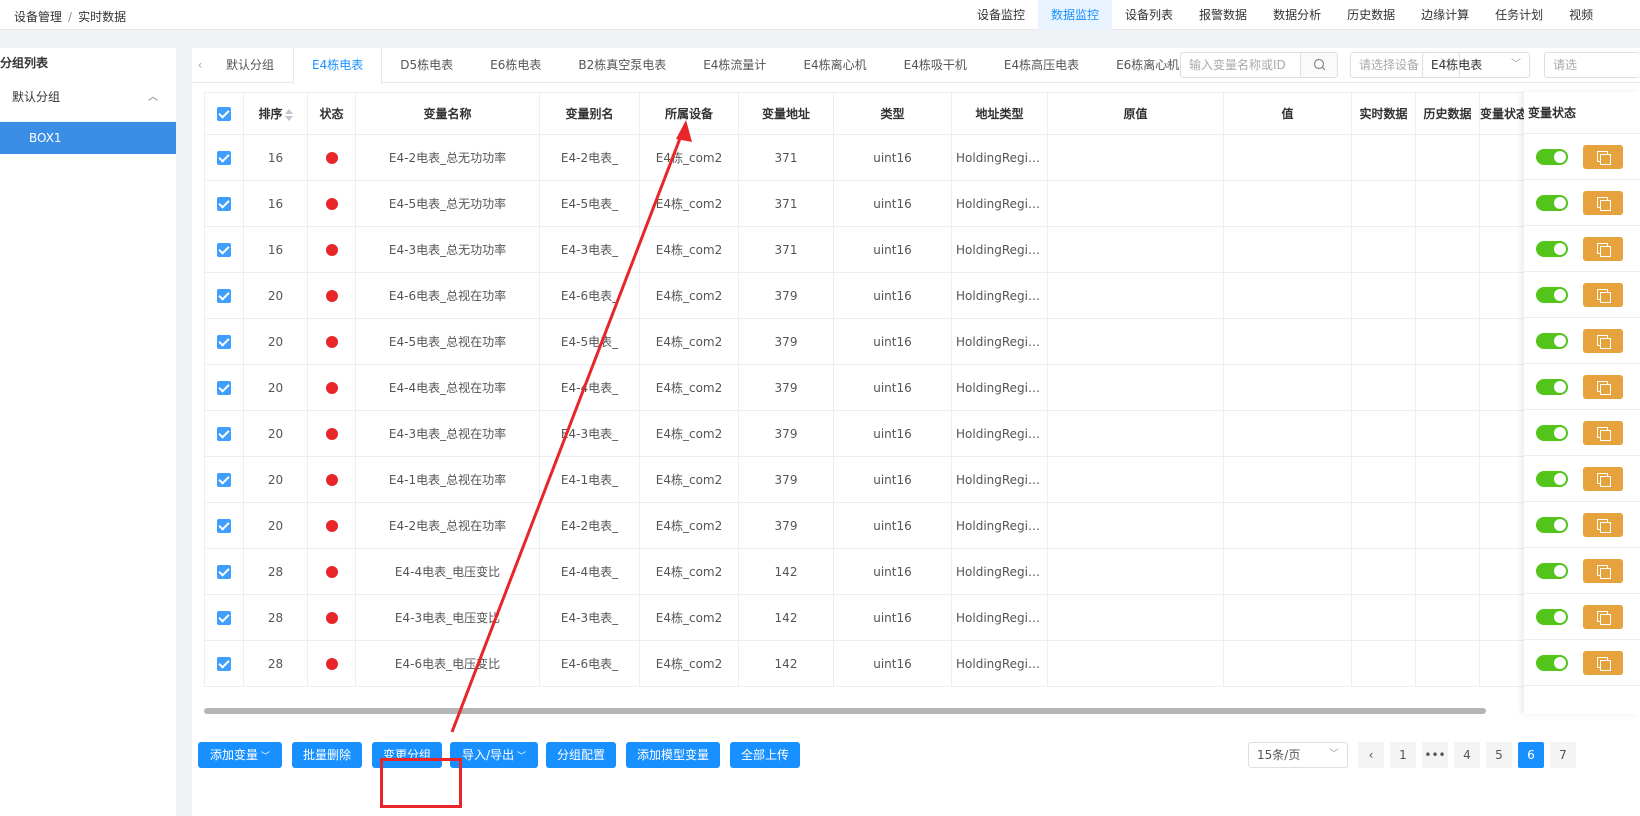  Describe the element at coordinates (1319, 65) in the screenshot. I see `search-button` at that location.